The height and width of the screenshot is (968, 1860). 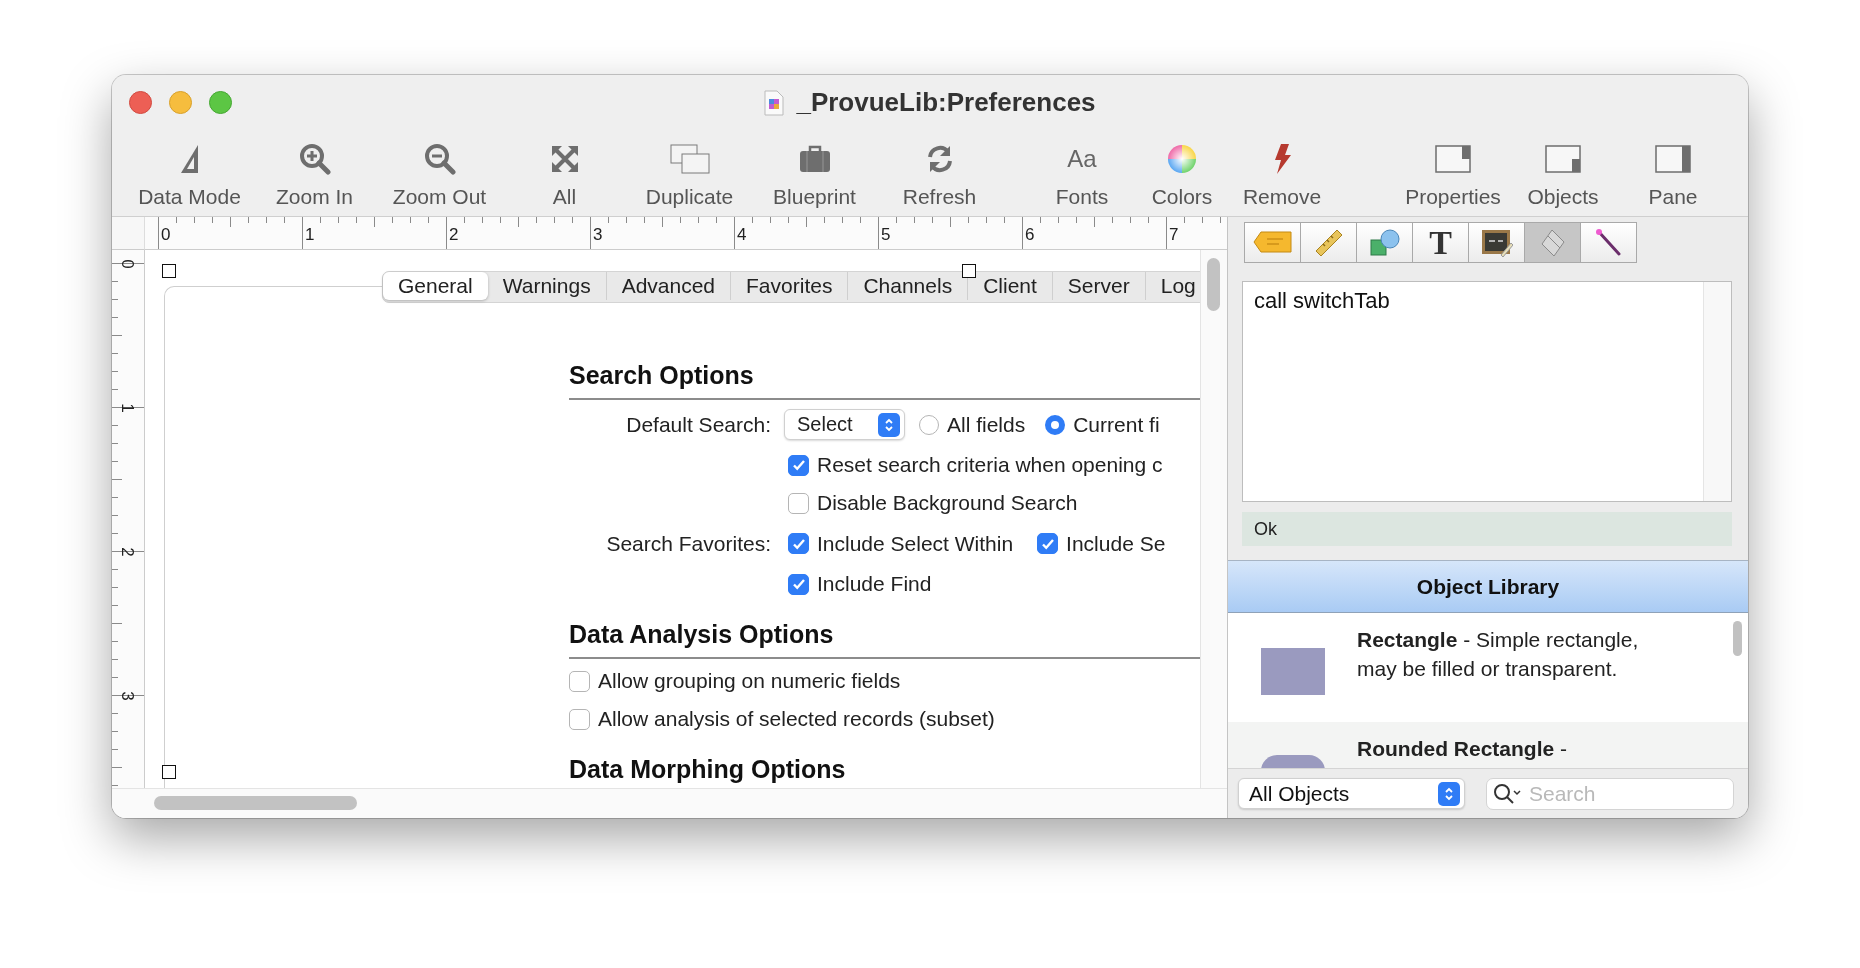 I want to click on zoom-button, so click(x=220, y=102).